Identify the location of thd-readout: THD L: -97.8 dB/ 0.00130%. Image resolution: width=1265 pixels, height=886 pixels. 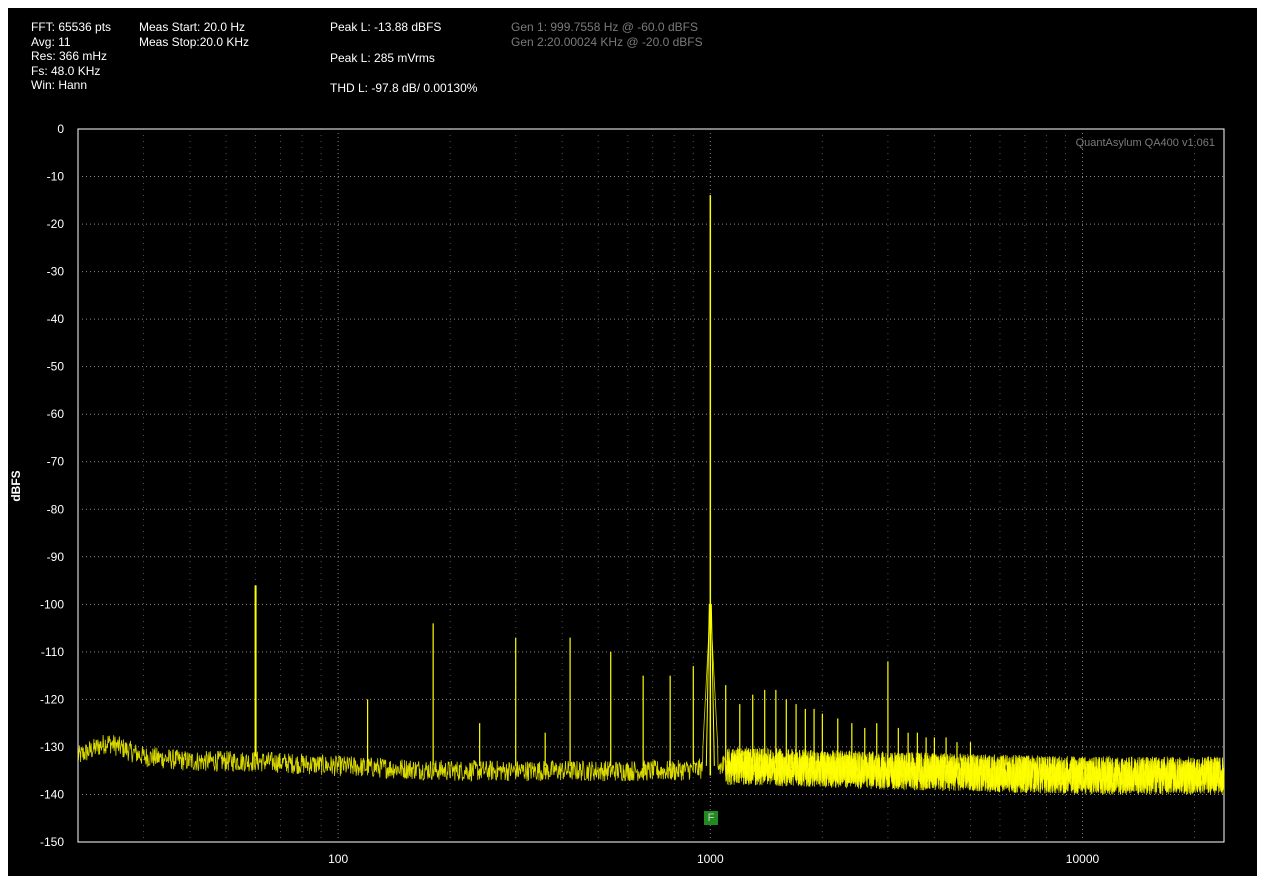
(404, 88).